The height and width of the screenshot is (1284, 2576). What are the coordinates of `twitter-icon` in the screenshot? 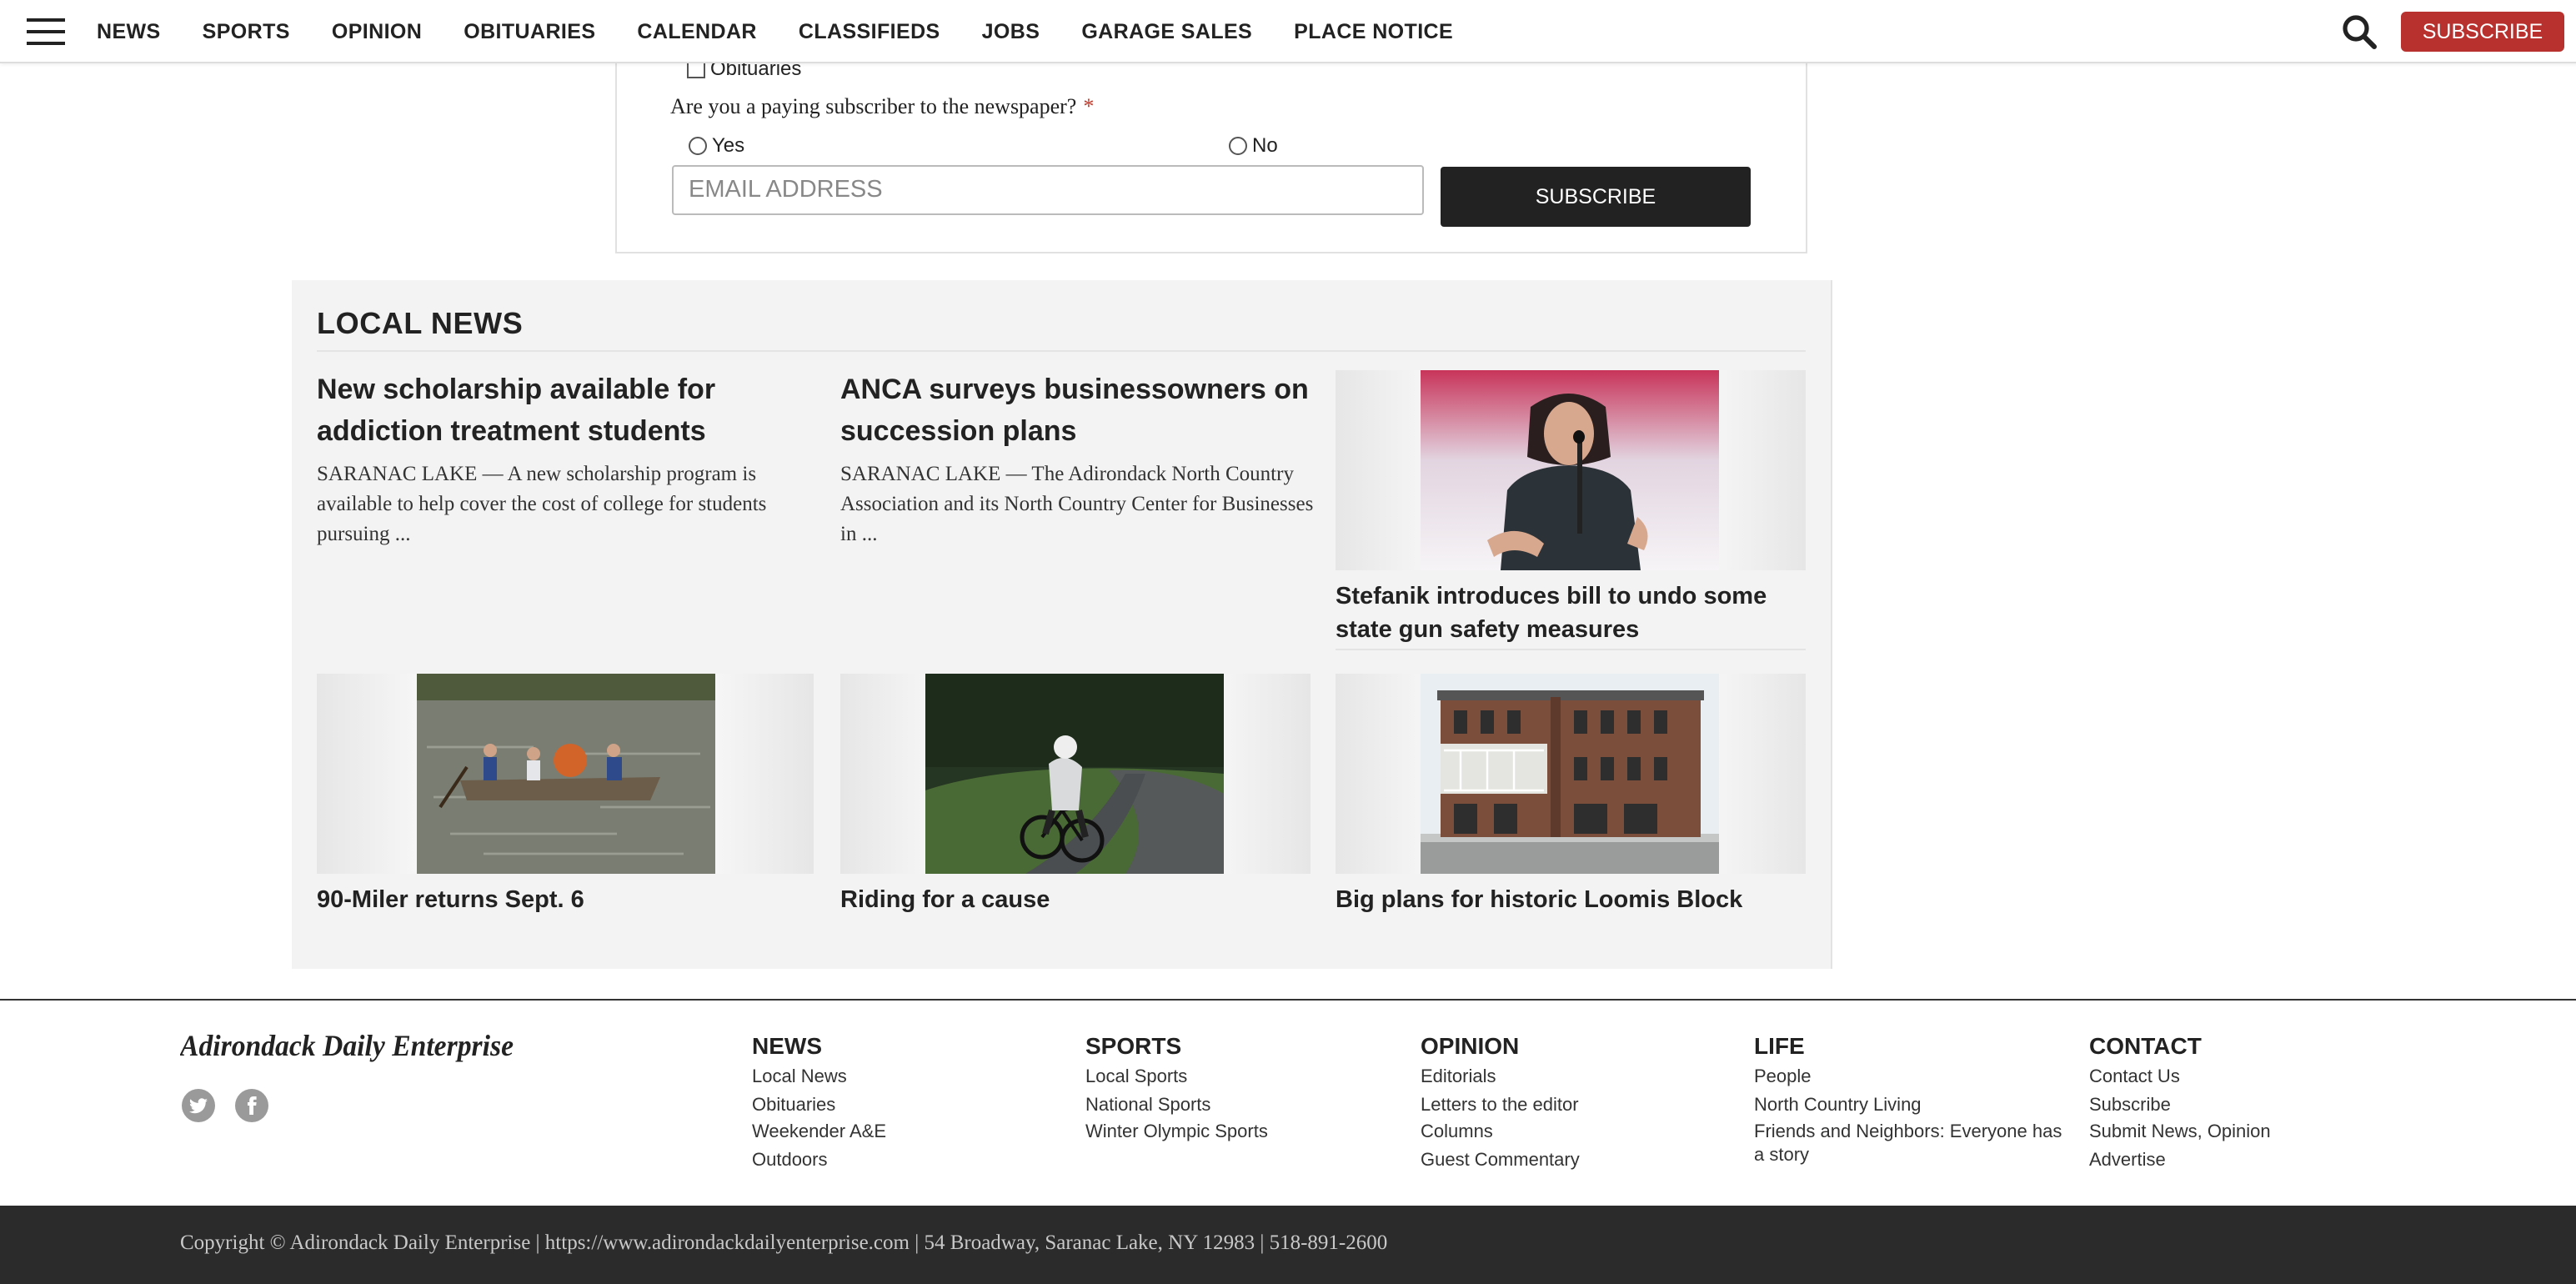 It's located at (198, 1105).